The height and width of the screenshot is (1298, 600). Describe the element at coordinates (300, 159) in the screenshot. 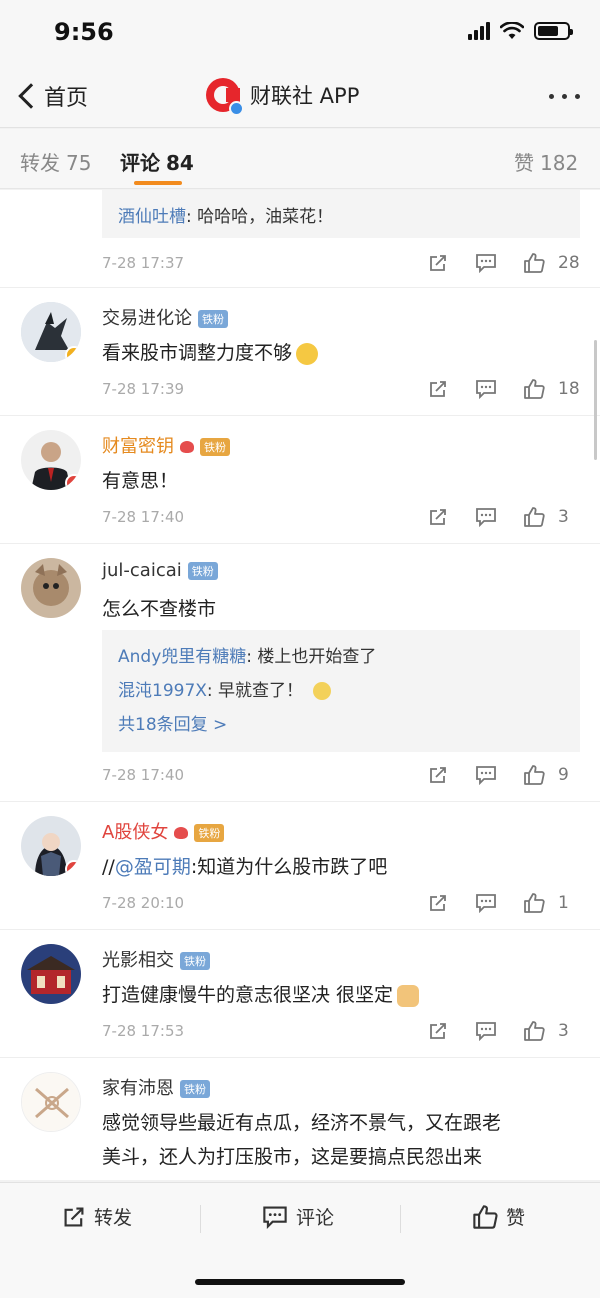

I see `tab-bar: 转发 75 评论 84 赞 182` at that location.